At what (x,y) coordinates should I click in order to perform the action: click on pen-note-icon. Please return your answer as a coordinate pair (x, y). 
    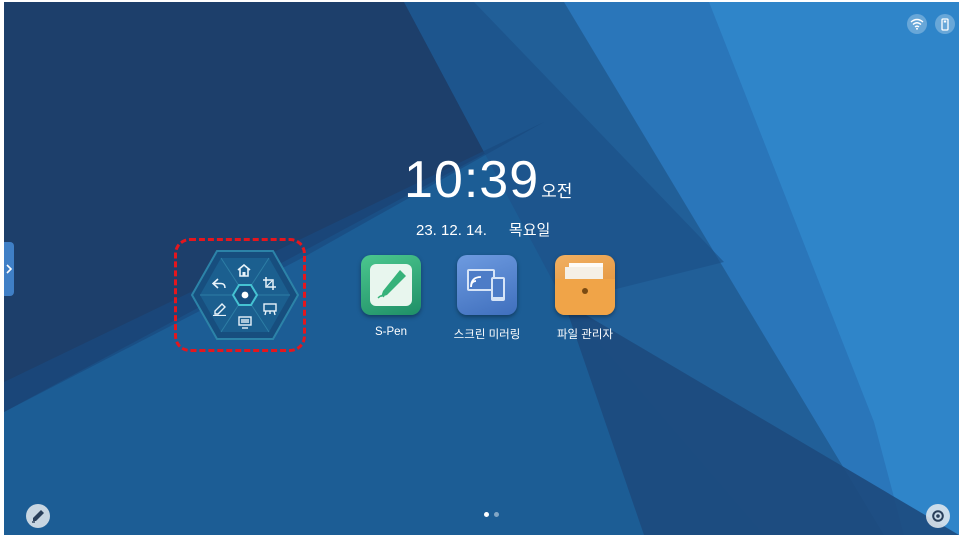
    Looking at the image, I should click on (391, 285).